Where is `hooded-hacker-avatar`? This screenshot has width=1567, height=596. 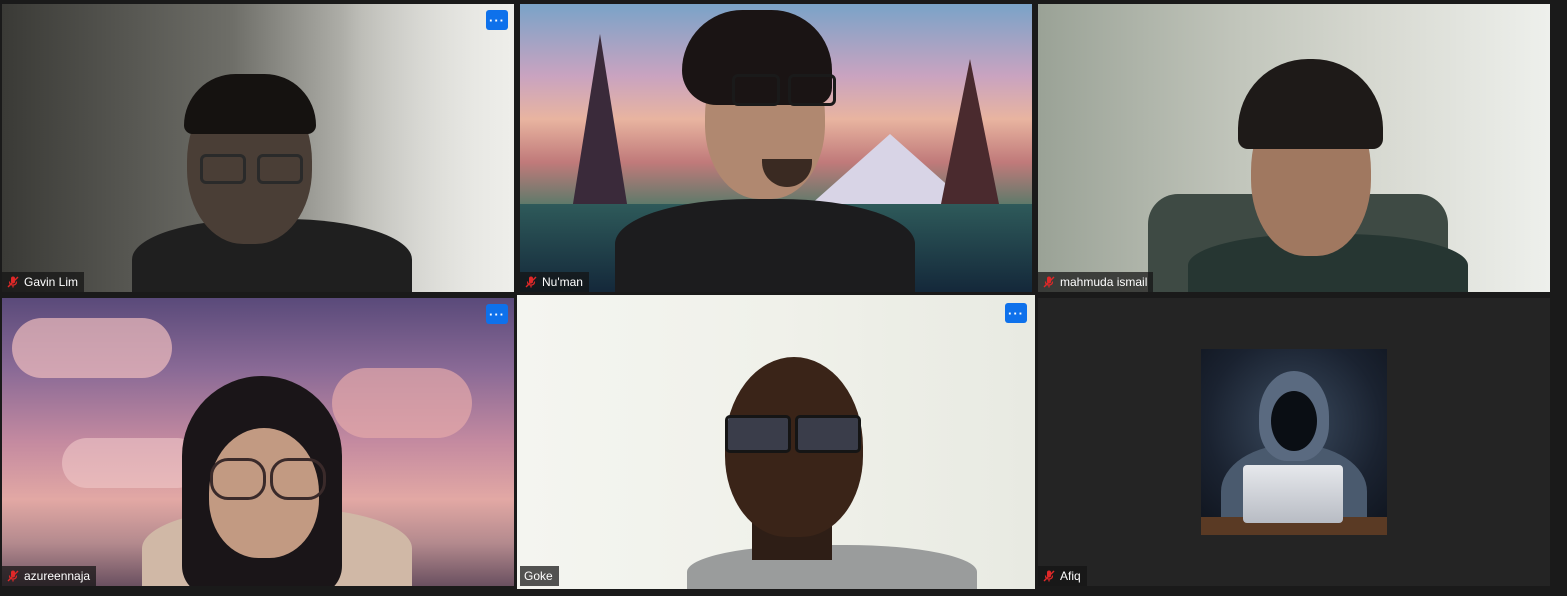
hooded-hacker-avatar is located at coordinates (1294, 442).